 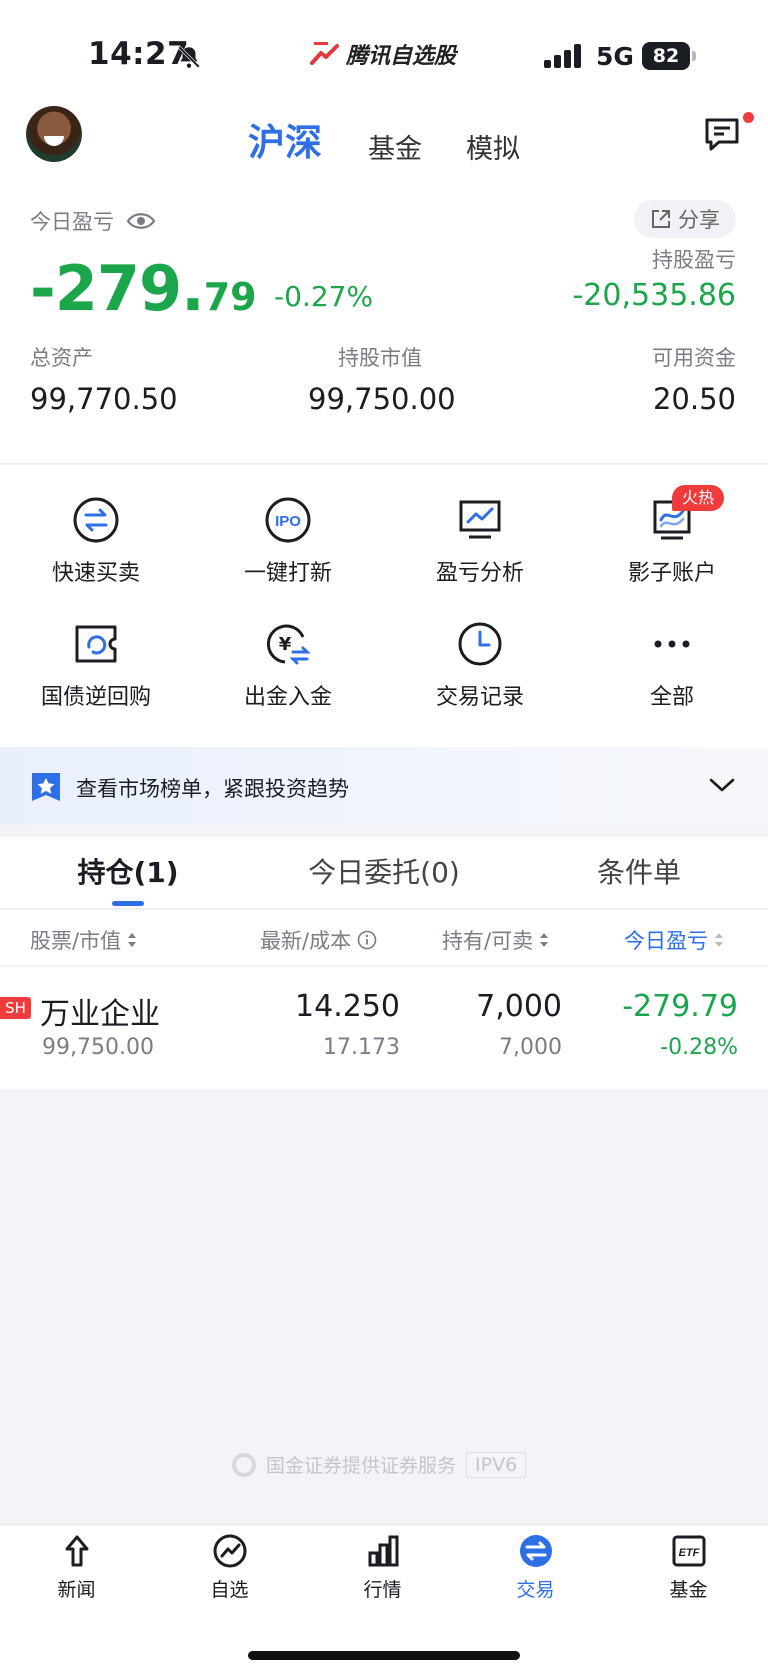 I want to click on action-transfer-funds: ¥ 出金入金, so click(x=288, y=649).